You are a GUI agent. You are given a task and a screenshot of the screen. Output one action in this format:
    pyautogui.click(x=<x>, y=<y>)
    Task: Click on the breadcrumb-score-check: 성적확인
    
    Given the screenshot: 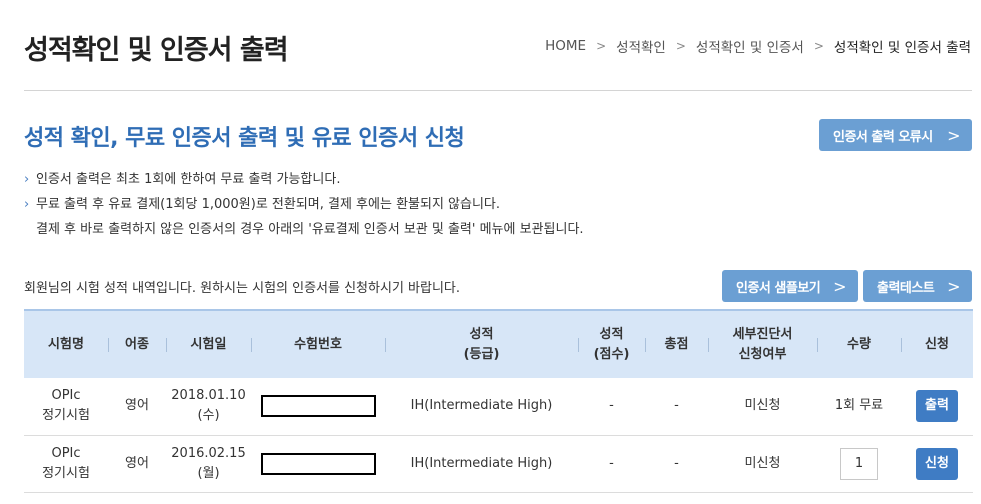 What is the action you would take?
    pyautogui.click(x=641, y=46)
    